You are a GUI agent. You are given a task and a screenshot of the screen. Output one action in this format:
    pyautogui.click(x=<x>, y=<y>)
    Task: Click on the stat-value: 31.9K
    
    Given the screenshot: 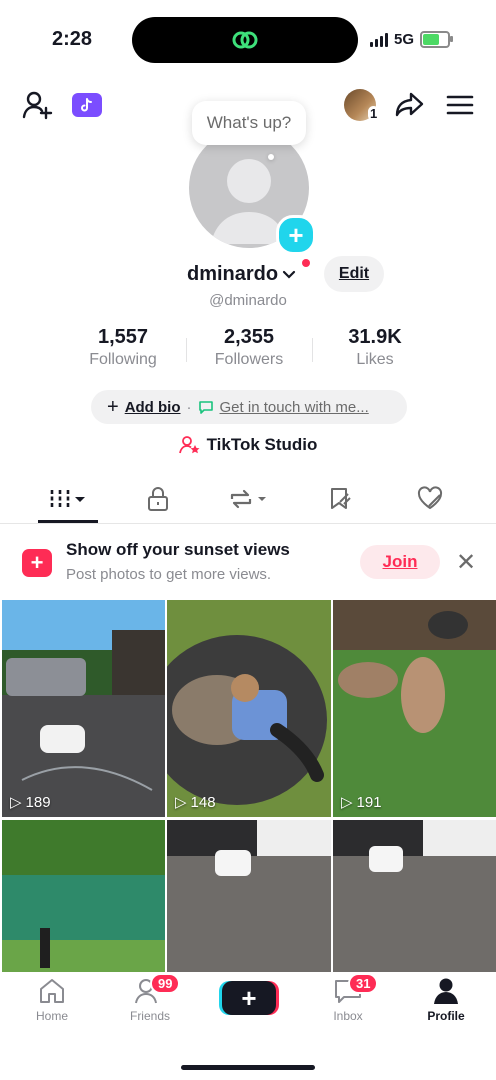 What is the action you would take?
    pyautogui.click(x=375, y=337)
    